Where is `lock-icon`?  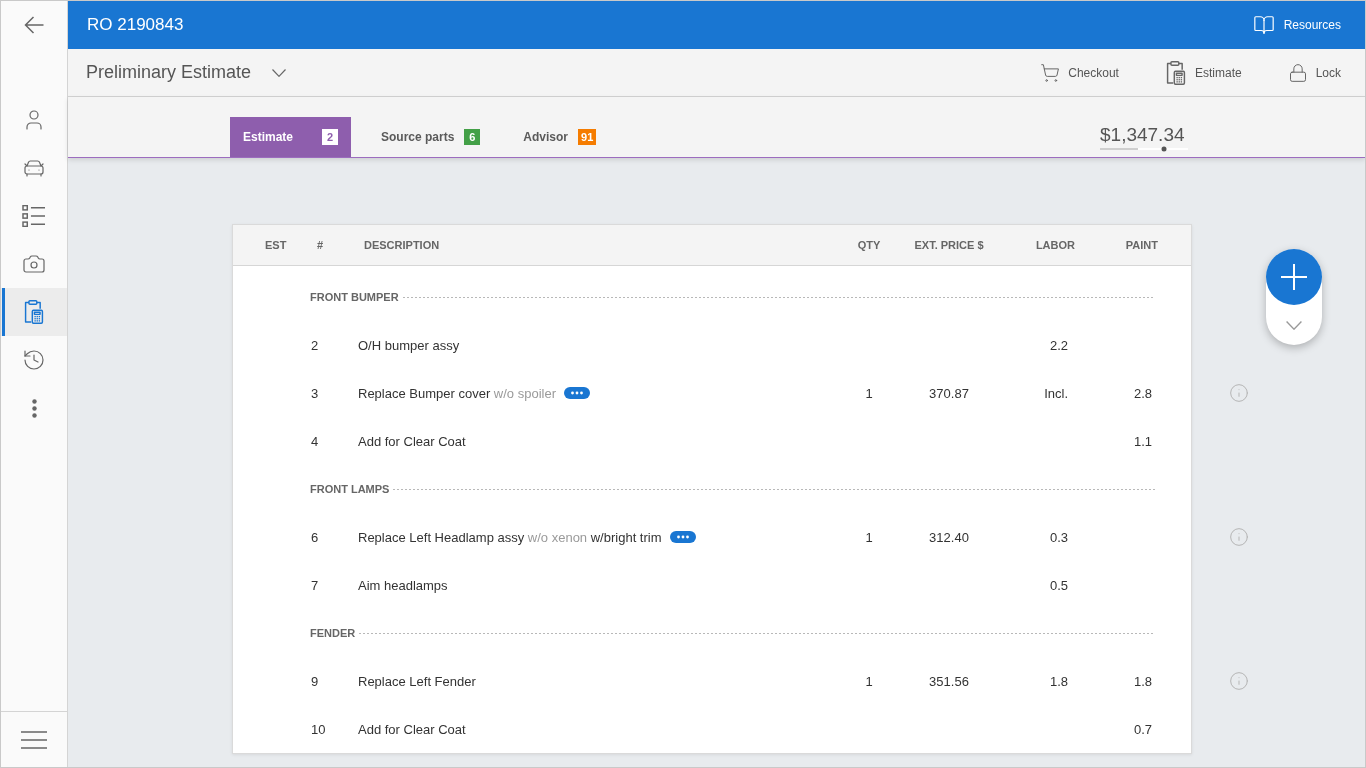
lock-icon is located at coordinates (1297, 72).